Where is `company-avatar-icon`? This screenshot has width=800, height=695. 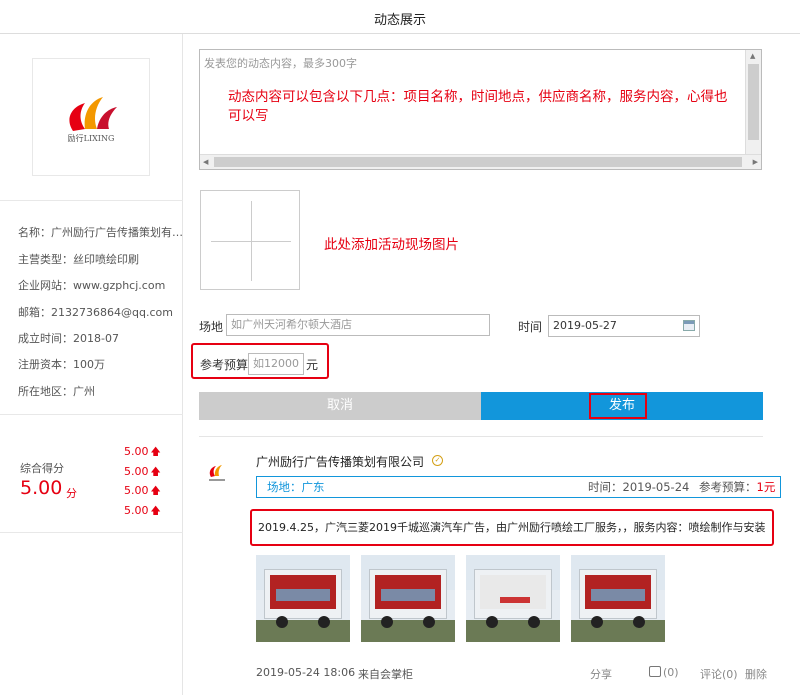
company-avatar-icon is located at coordinates (217, 473).